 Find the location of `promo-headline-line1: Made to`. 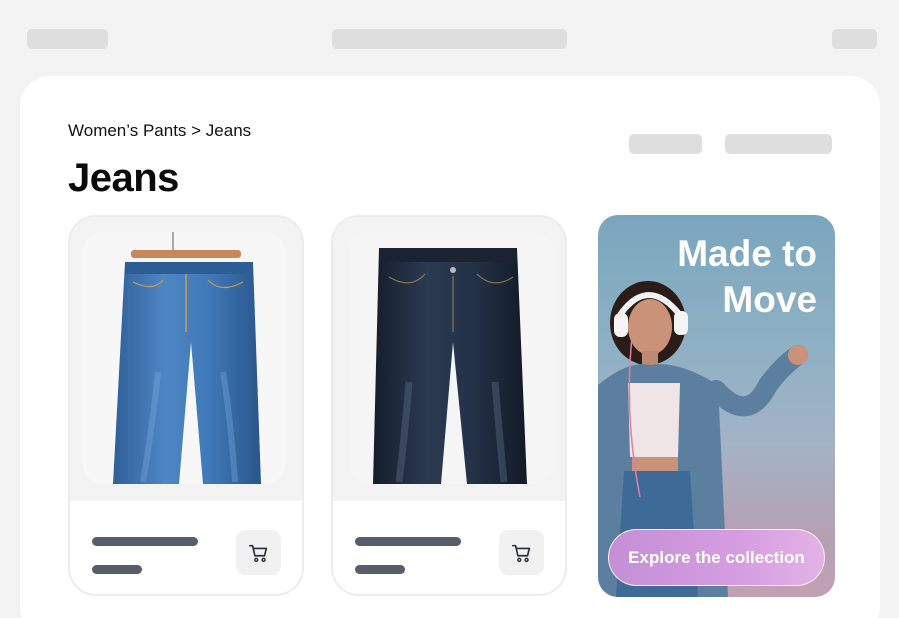

promo-headline-line1: Made to is located at coordinates (747, 253).